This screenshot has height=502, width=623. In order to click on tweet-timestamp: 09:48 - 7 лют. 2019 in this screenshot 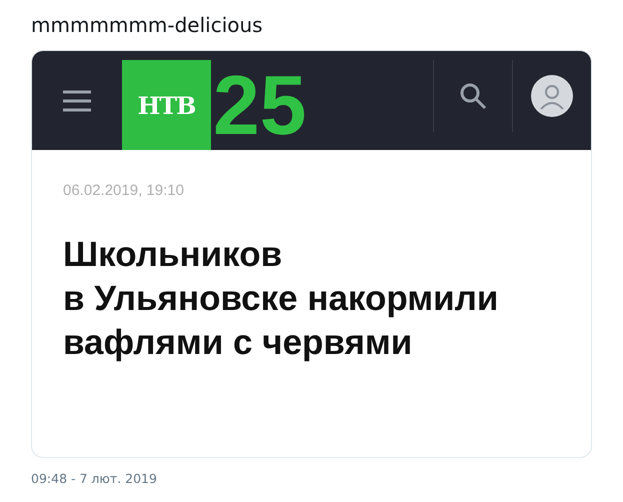, I will do `click(311, 478)`.